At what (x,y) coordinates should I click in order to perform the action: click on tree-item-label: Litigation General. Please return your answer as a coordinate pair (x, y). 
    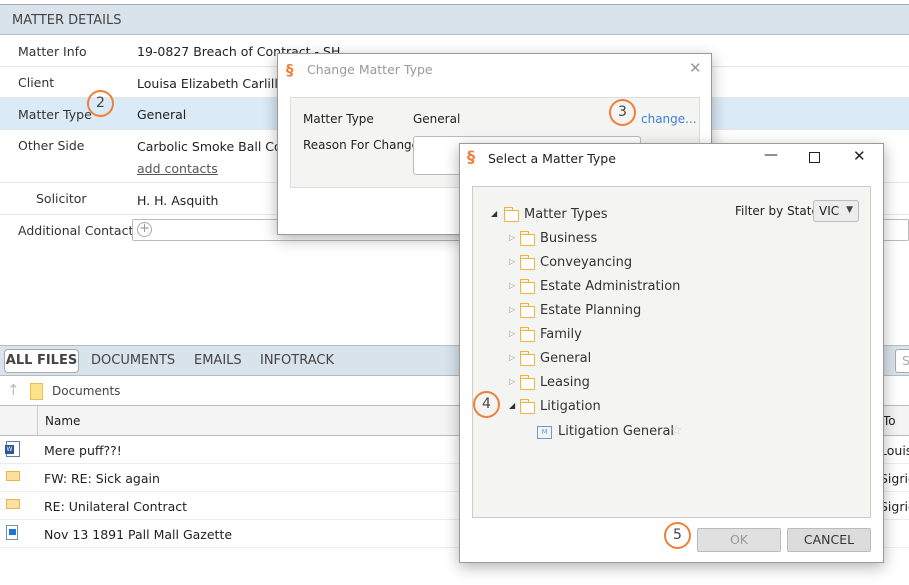
    Looking at the image, I should click on (616, 431).